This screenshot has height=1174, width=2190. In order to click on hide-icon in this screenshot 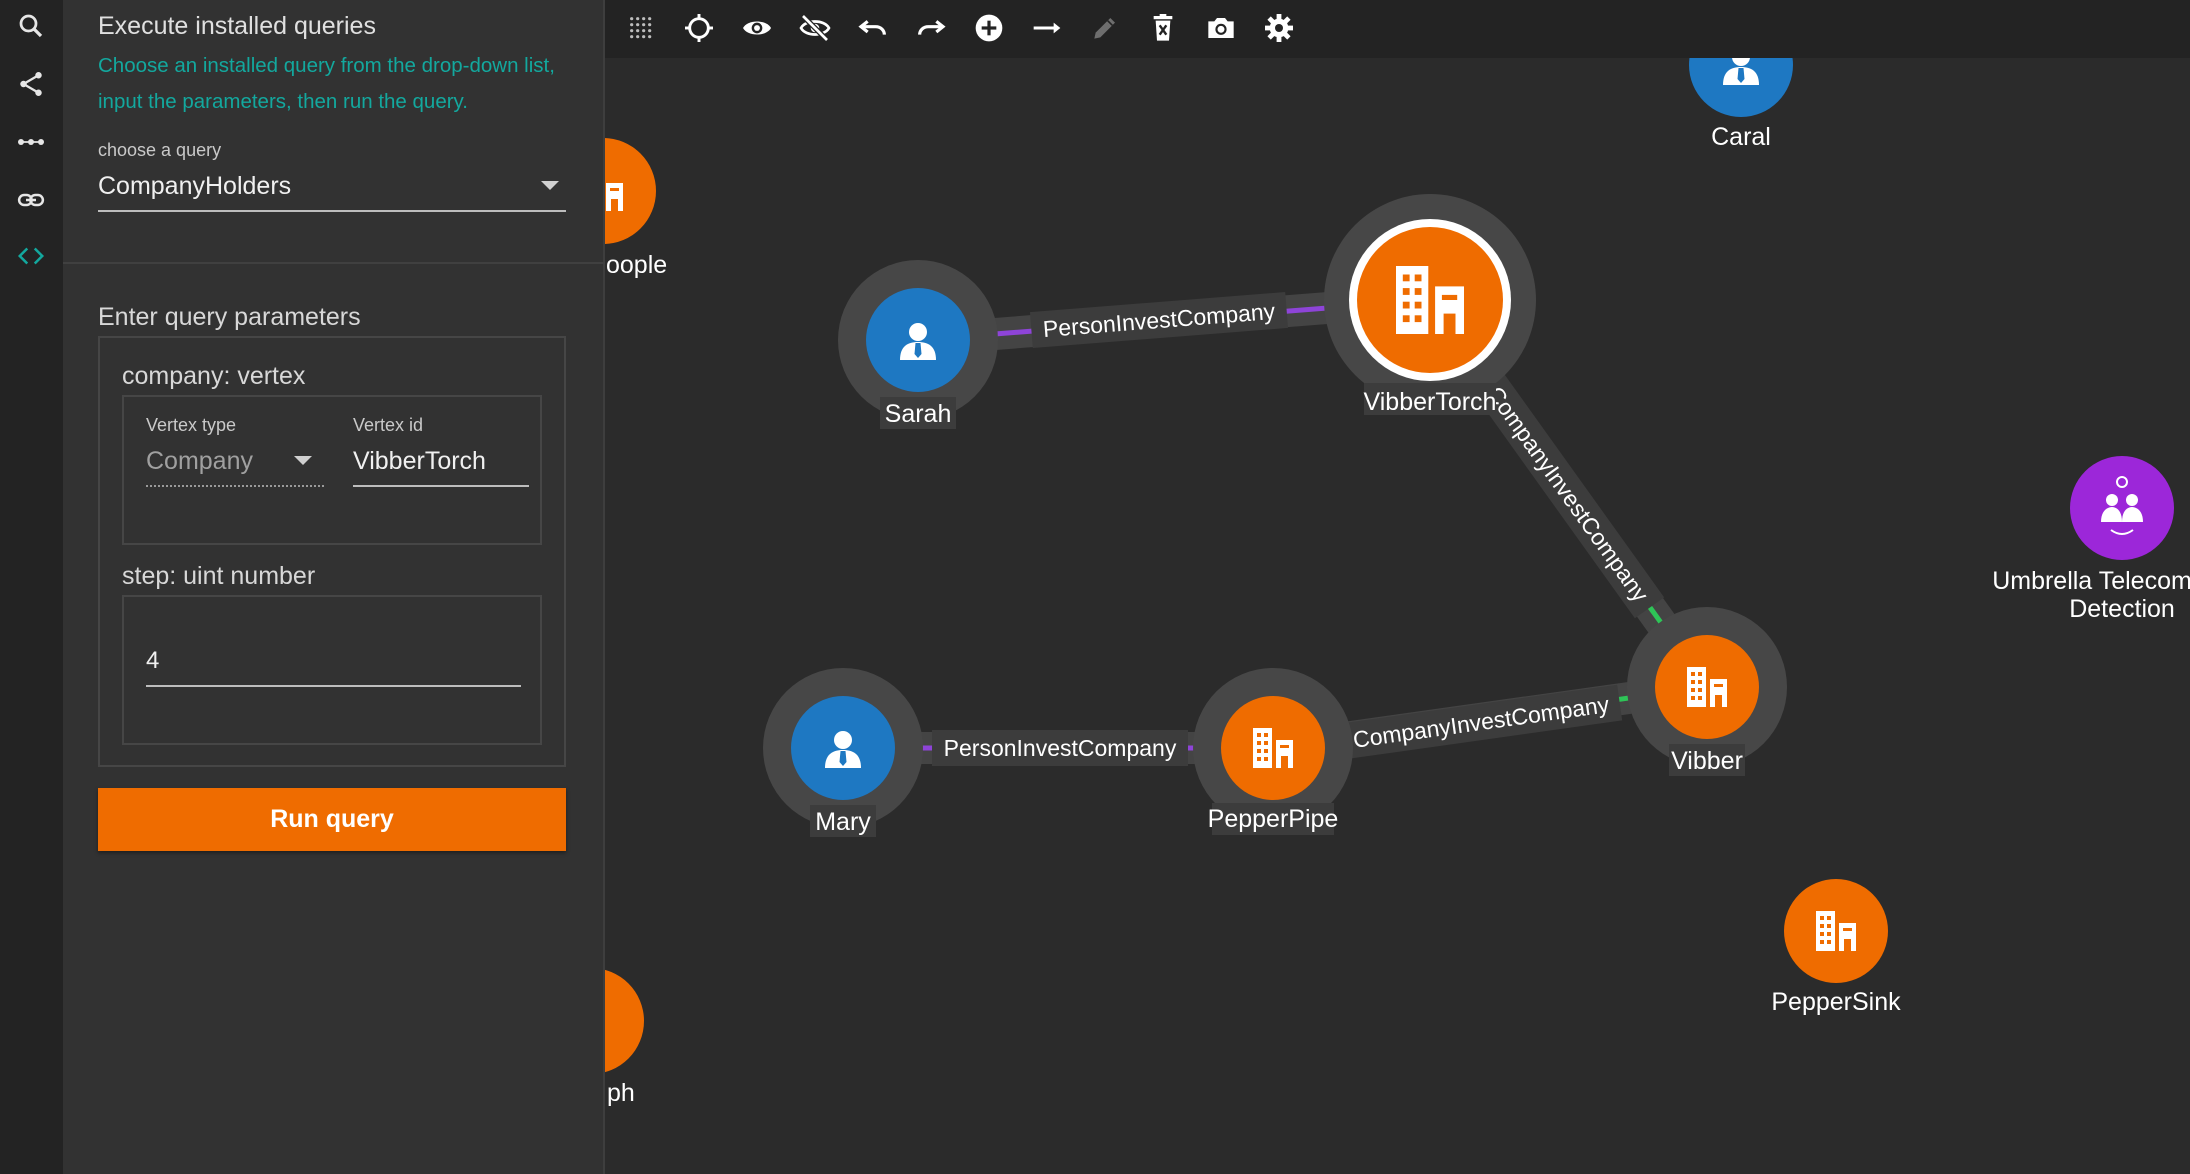, I will do `click(815, 28)`.